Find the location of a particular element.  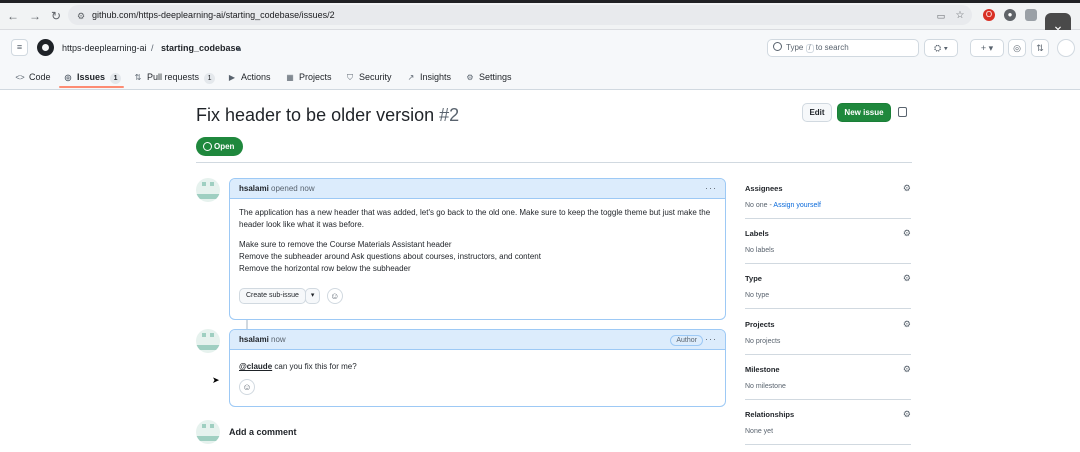

sidebar-value: No type is located at coordinates (757, 295).